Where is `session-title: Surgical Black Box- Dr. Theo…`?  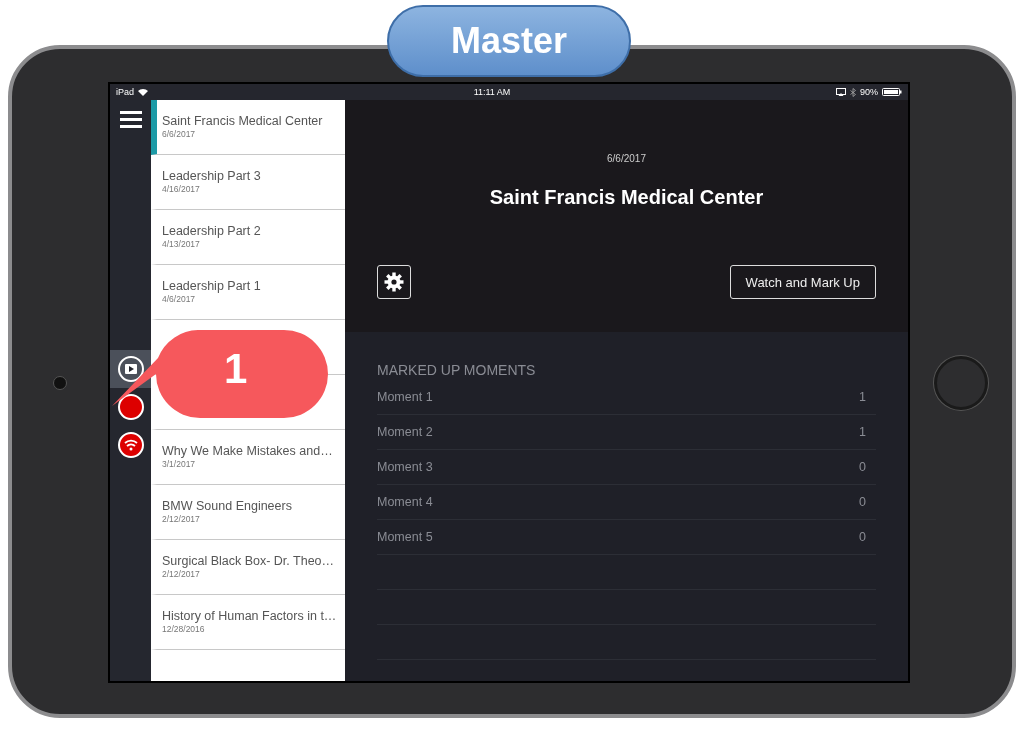 session-title: Surgical Black Box- Dr. Theo… is located at coordinates (249, 561).